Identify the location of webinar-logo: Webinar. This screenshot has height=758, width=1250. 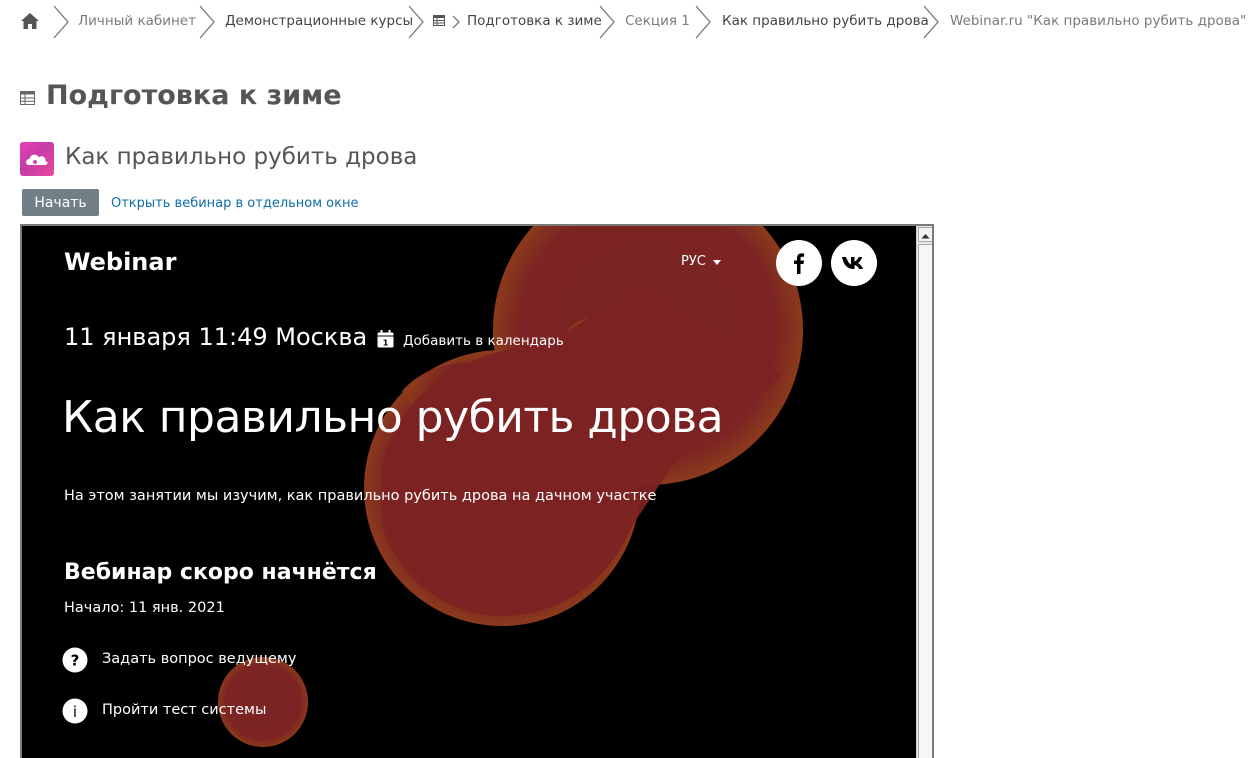
(120, 262).